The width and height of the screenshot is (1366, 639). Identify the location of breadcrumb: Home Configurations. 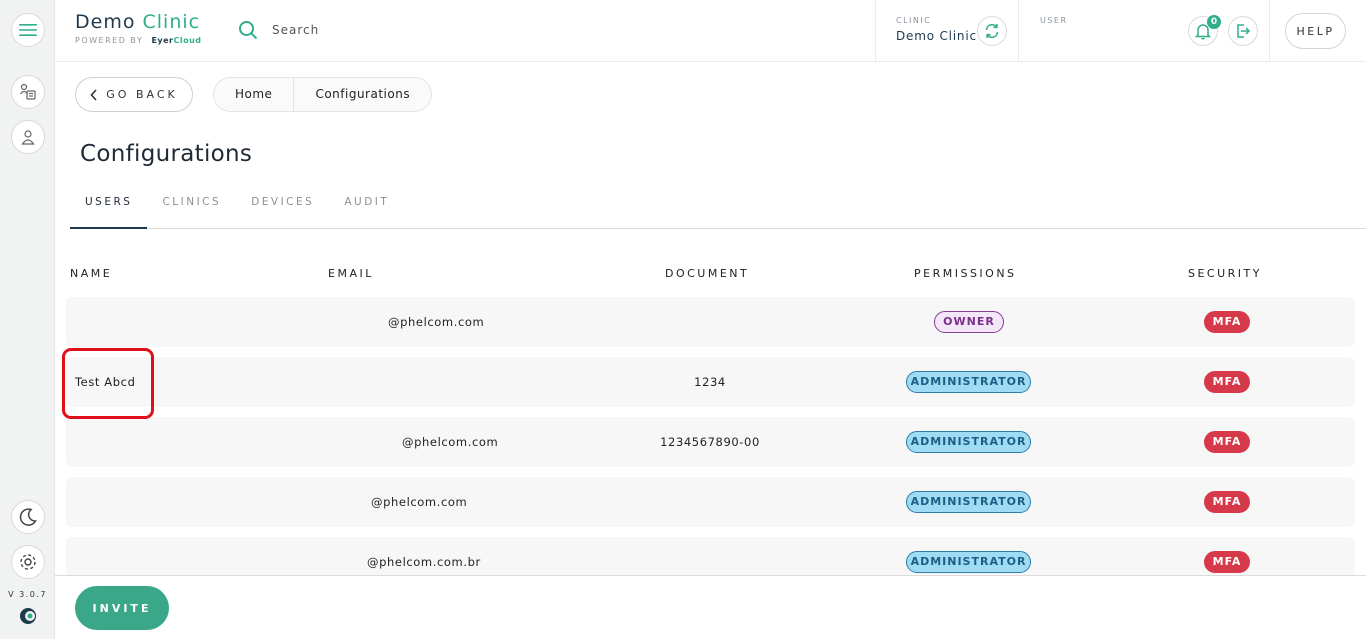
(323, 94).